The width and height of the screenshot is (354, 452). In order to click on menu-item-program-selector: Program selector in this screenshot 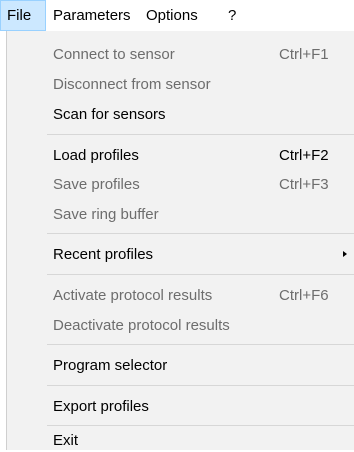, I will do `click(180, 365)`.